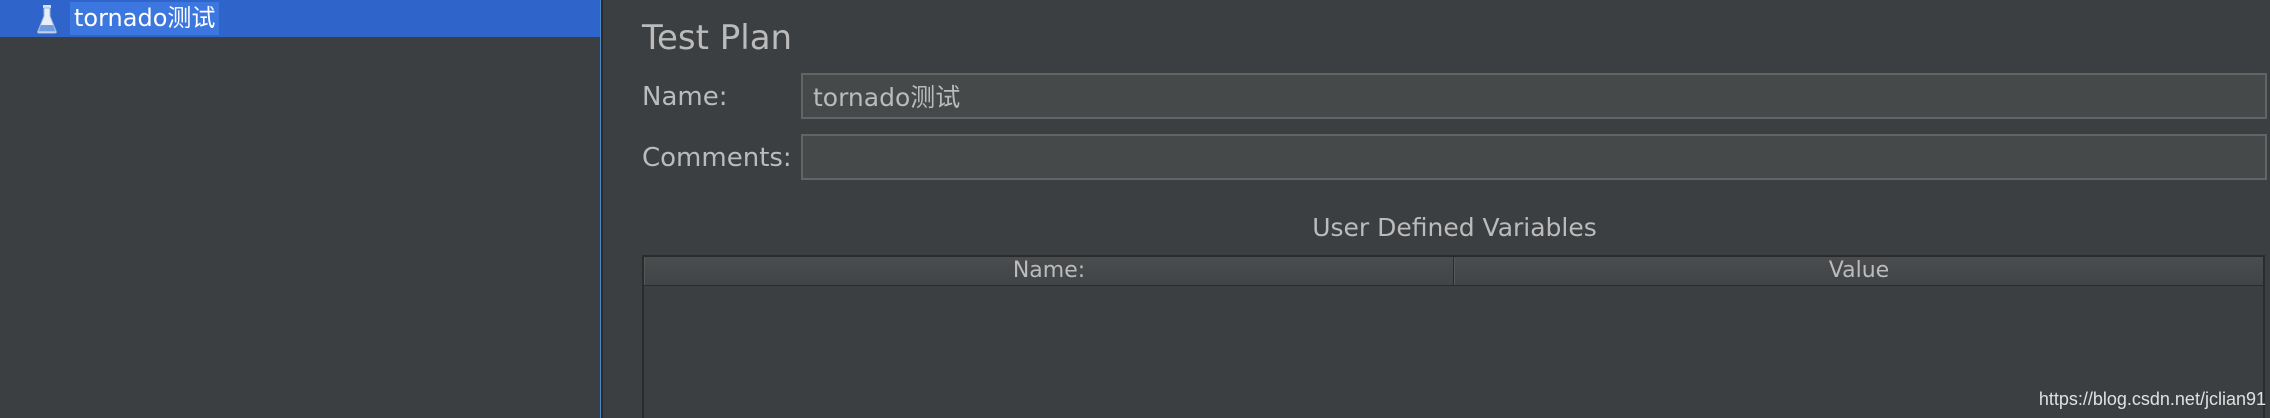 This screenshot has height=418, width=2270. I want to click on name-field, so click(1534, 96).